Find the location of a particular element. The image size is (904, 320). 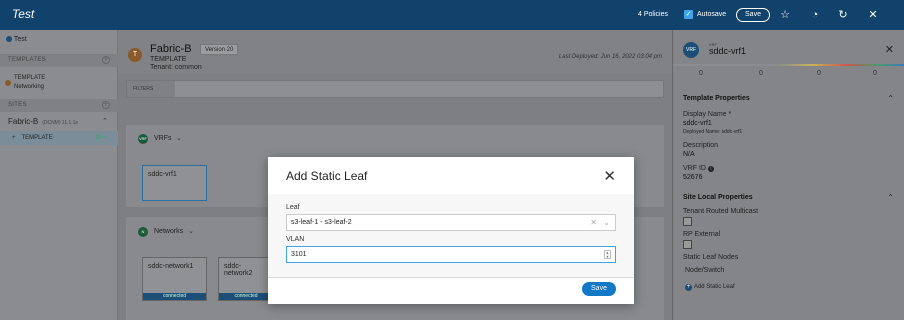

fabric-name: Fabric-B is located at coordinates (171, 49).